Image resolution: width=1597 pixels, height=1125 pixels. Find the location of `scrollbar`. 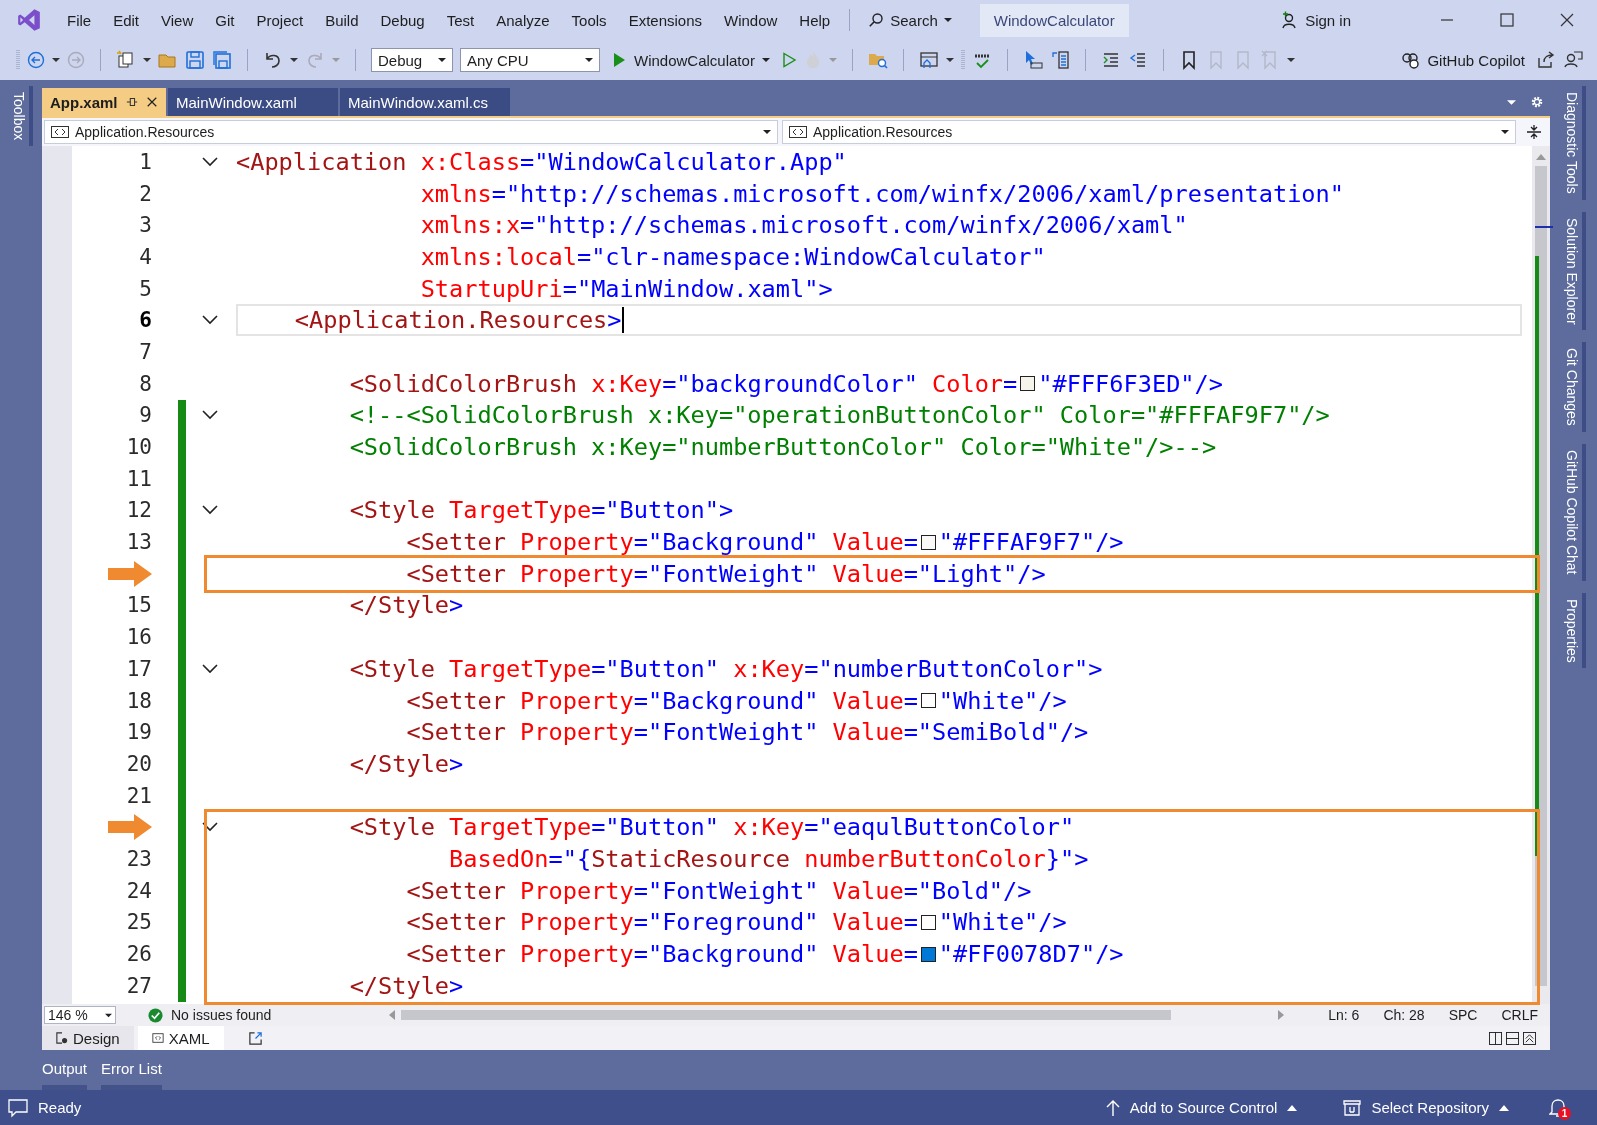

scrollbar is located at coordinates (1541, 575).